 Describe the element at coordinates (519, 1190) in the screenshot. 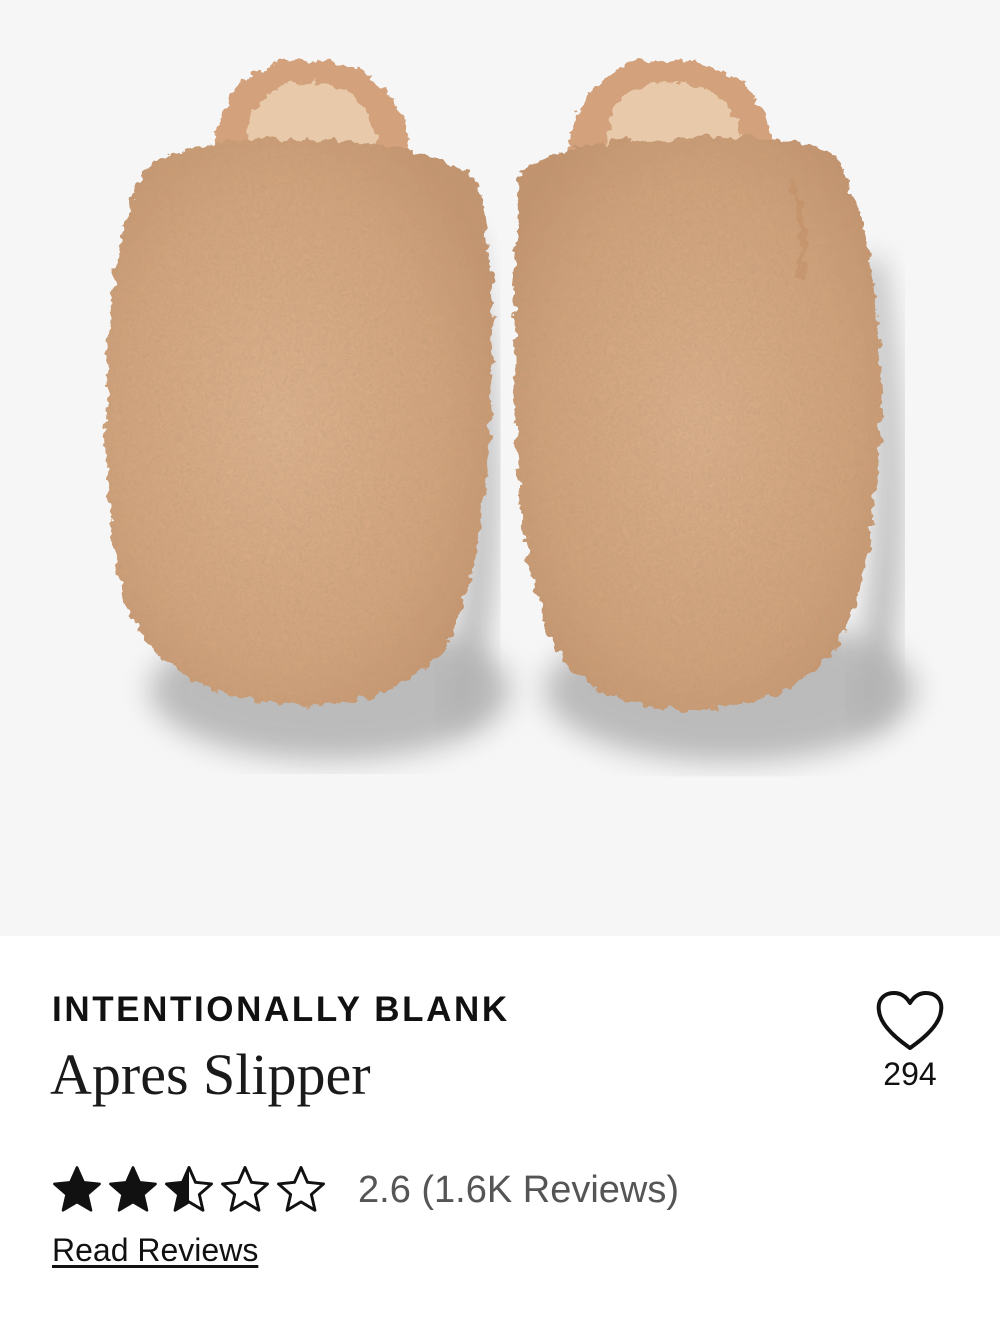

I see `rating-summary: 2.6 (1.6K Reviews)` at that location.